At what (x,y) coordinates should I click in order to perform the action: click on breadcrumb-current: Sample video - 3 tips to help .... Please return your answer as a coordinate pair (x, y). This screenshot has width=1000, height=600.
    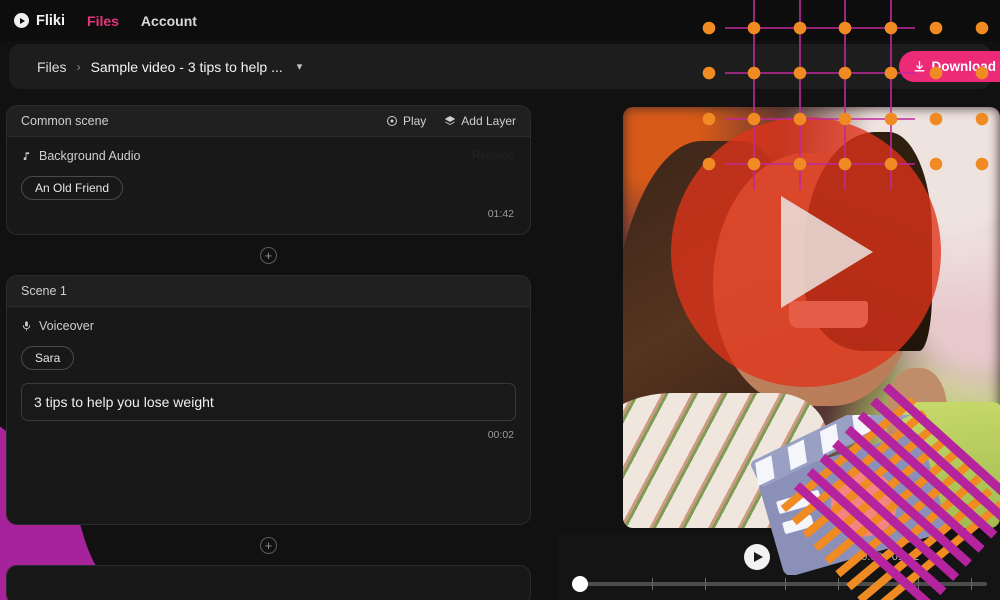
    Looking at the image, I should click on (186, 66).